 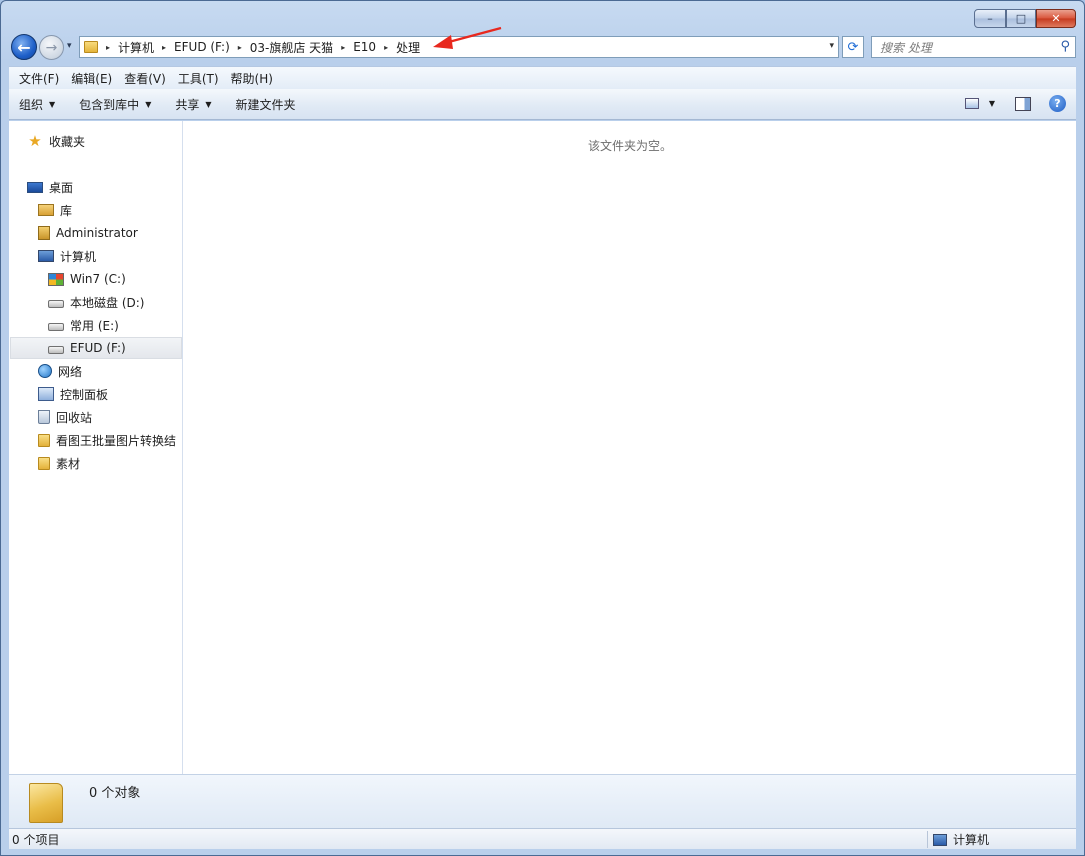 I want to click on sidebar-item-folder-conversion: 看图王批量图片转换结, so click(x=107, y=440).